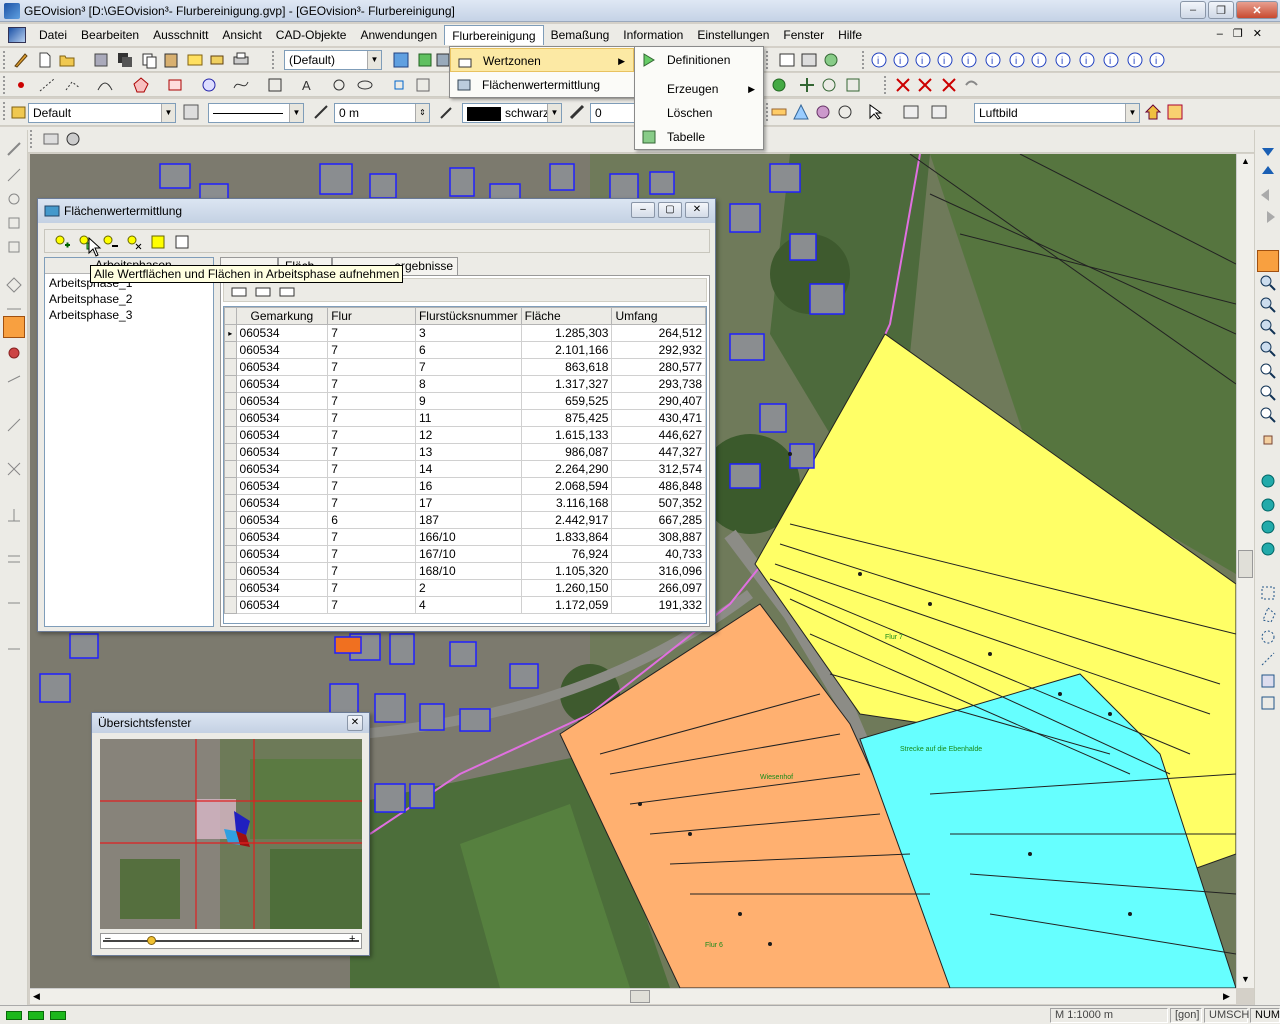  I want to click on scroll-up-icon: ▲, so click(1245, 161).